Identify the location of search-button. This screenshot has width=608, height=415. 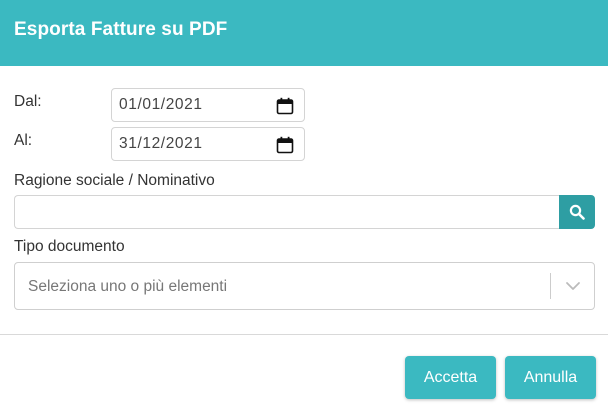
(577, 212).